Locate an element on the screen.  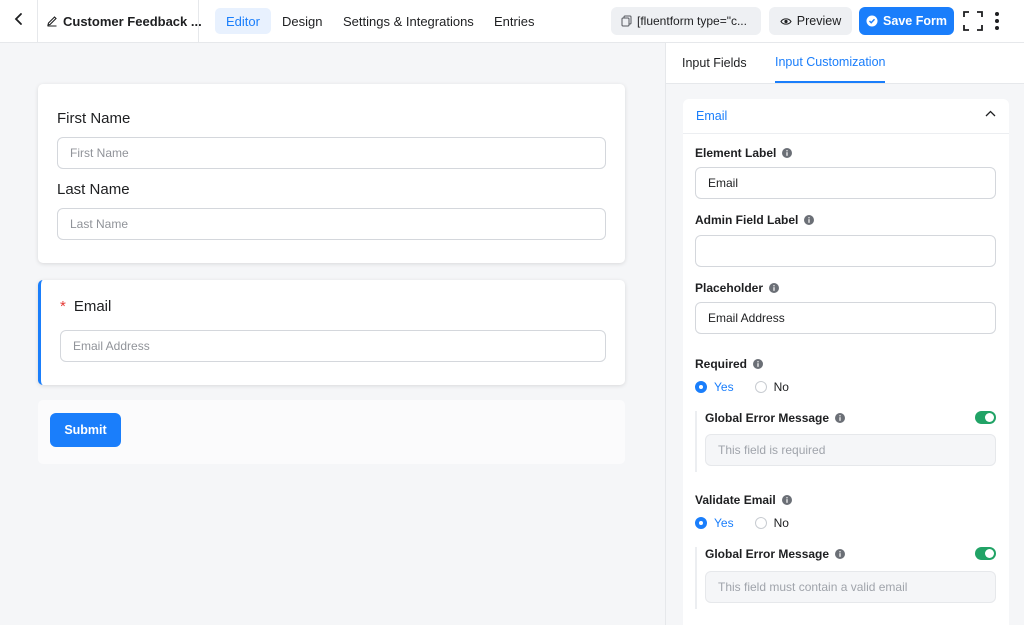
required-error-heading: Global Error Message is located at coordinates (775, 418).